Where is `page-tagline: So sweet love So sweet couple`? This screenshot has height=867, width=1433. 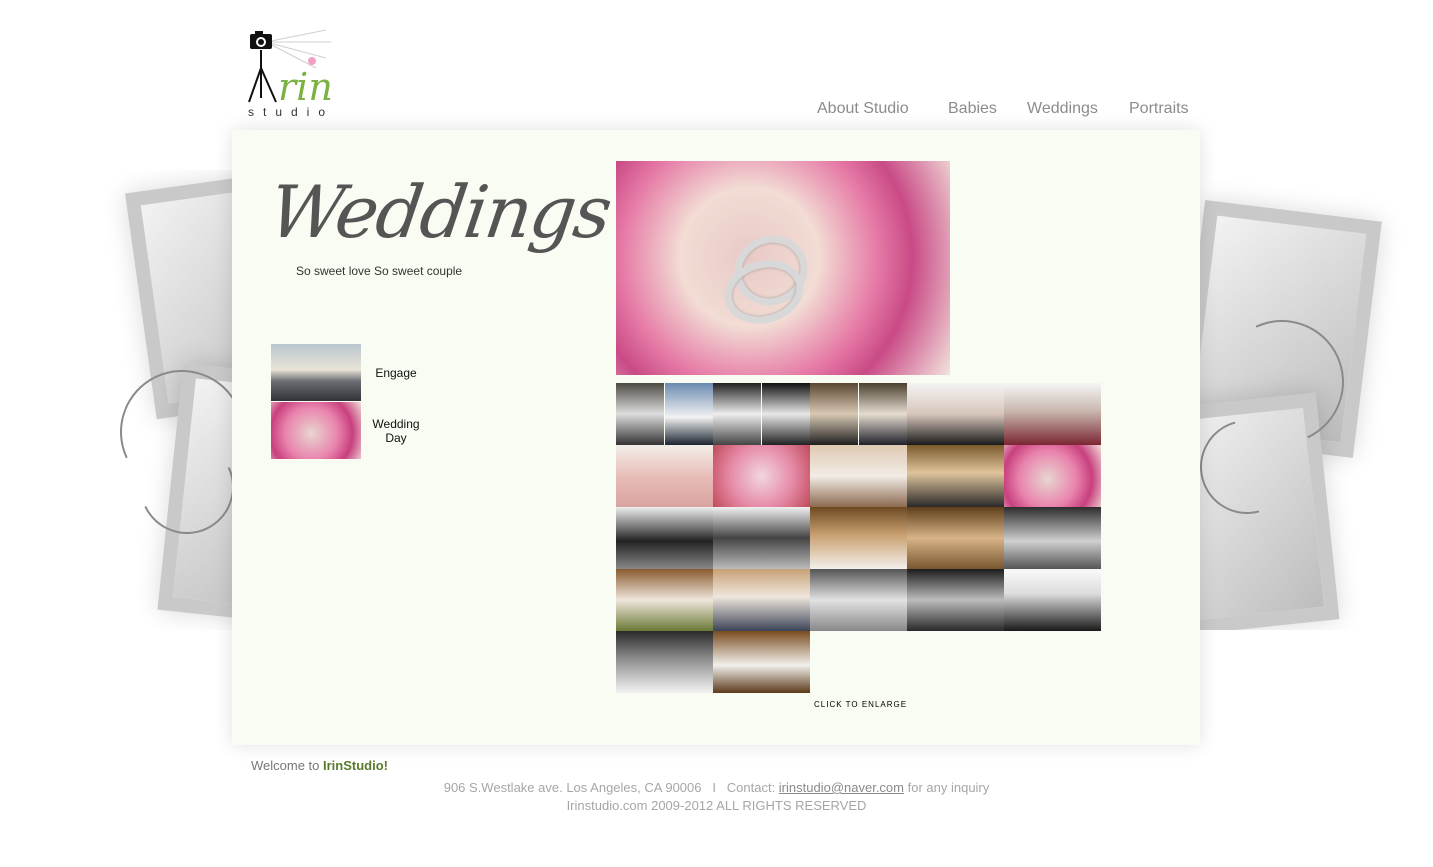
page-tagline: So sweet love So sweet couple is located at coordinates (379, 271).